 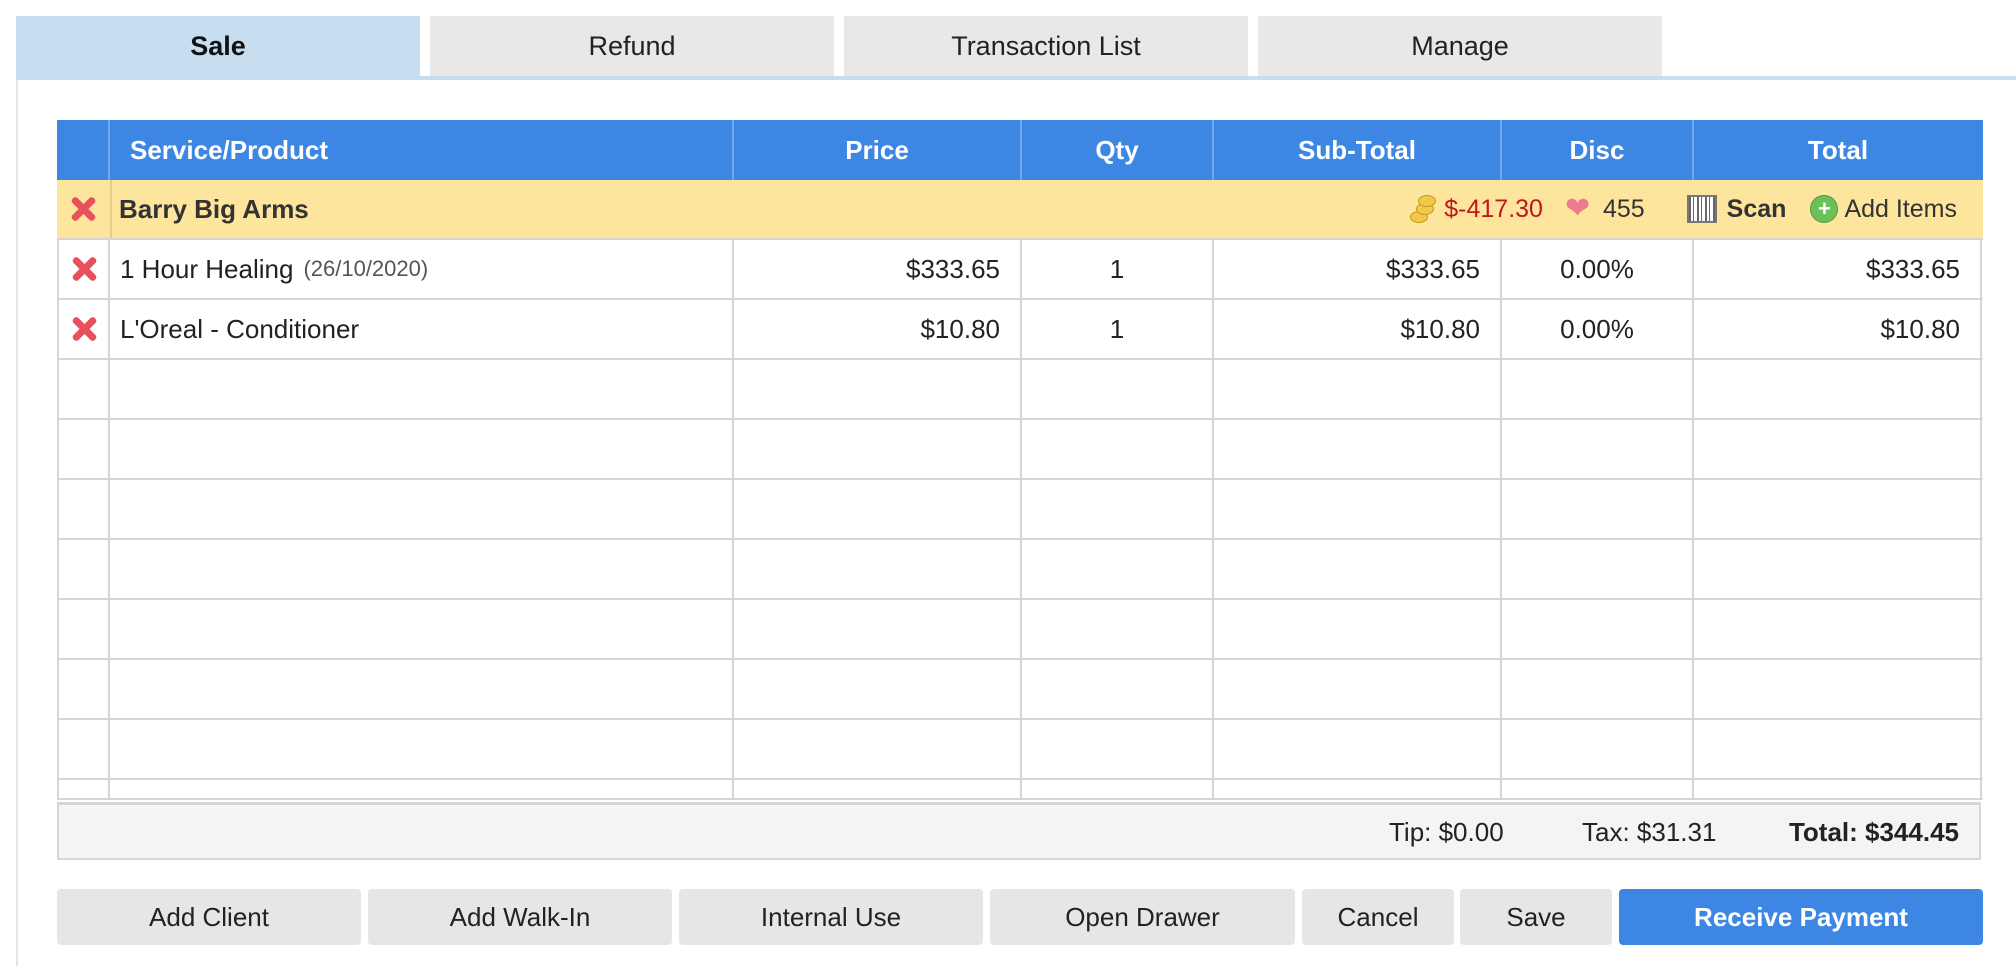 What do you see at coordinates (520, 917) in the screenshot?
I see `add-walkin-button: Add Walk-In` at bounding box center [520, 917].